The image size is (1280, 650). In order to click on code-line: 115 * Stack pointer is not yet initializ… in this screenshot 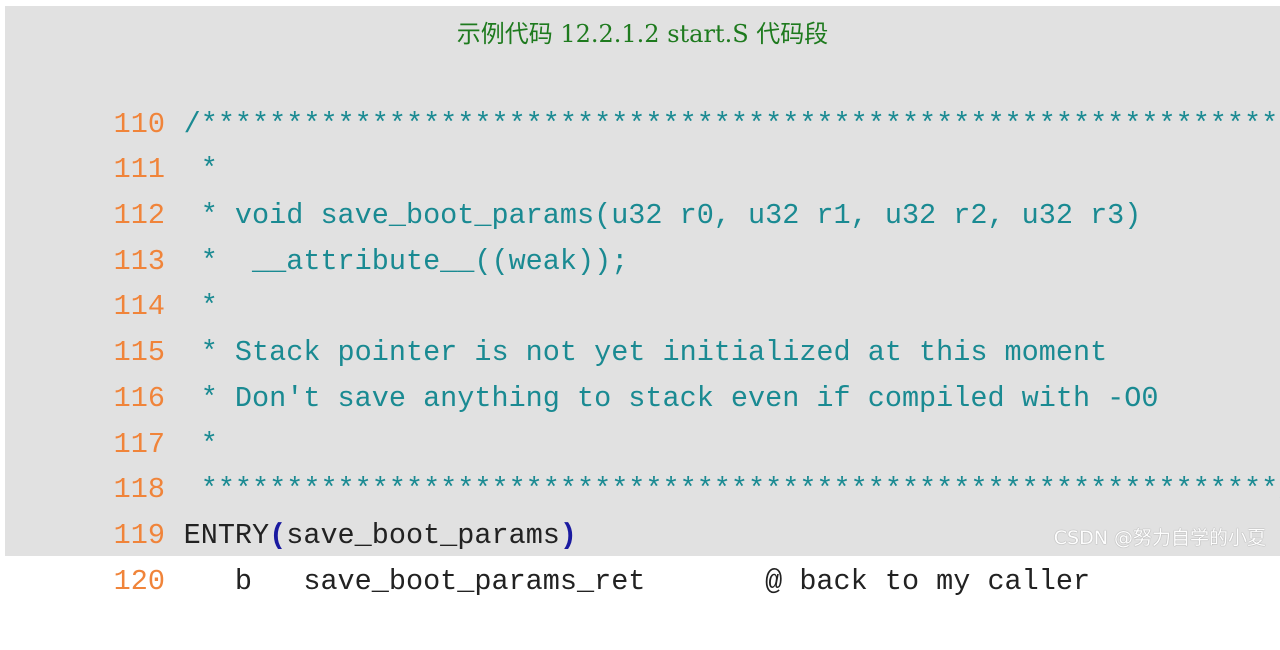, I will do `click(645, 326)`.